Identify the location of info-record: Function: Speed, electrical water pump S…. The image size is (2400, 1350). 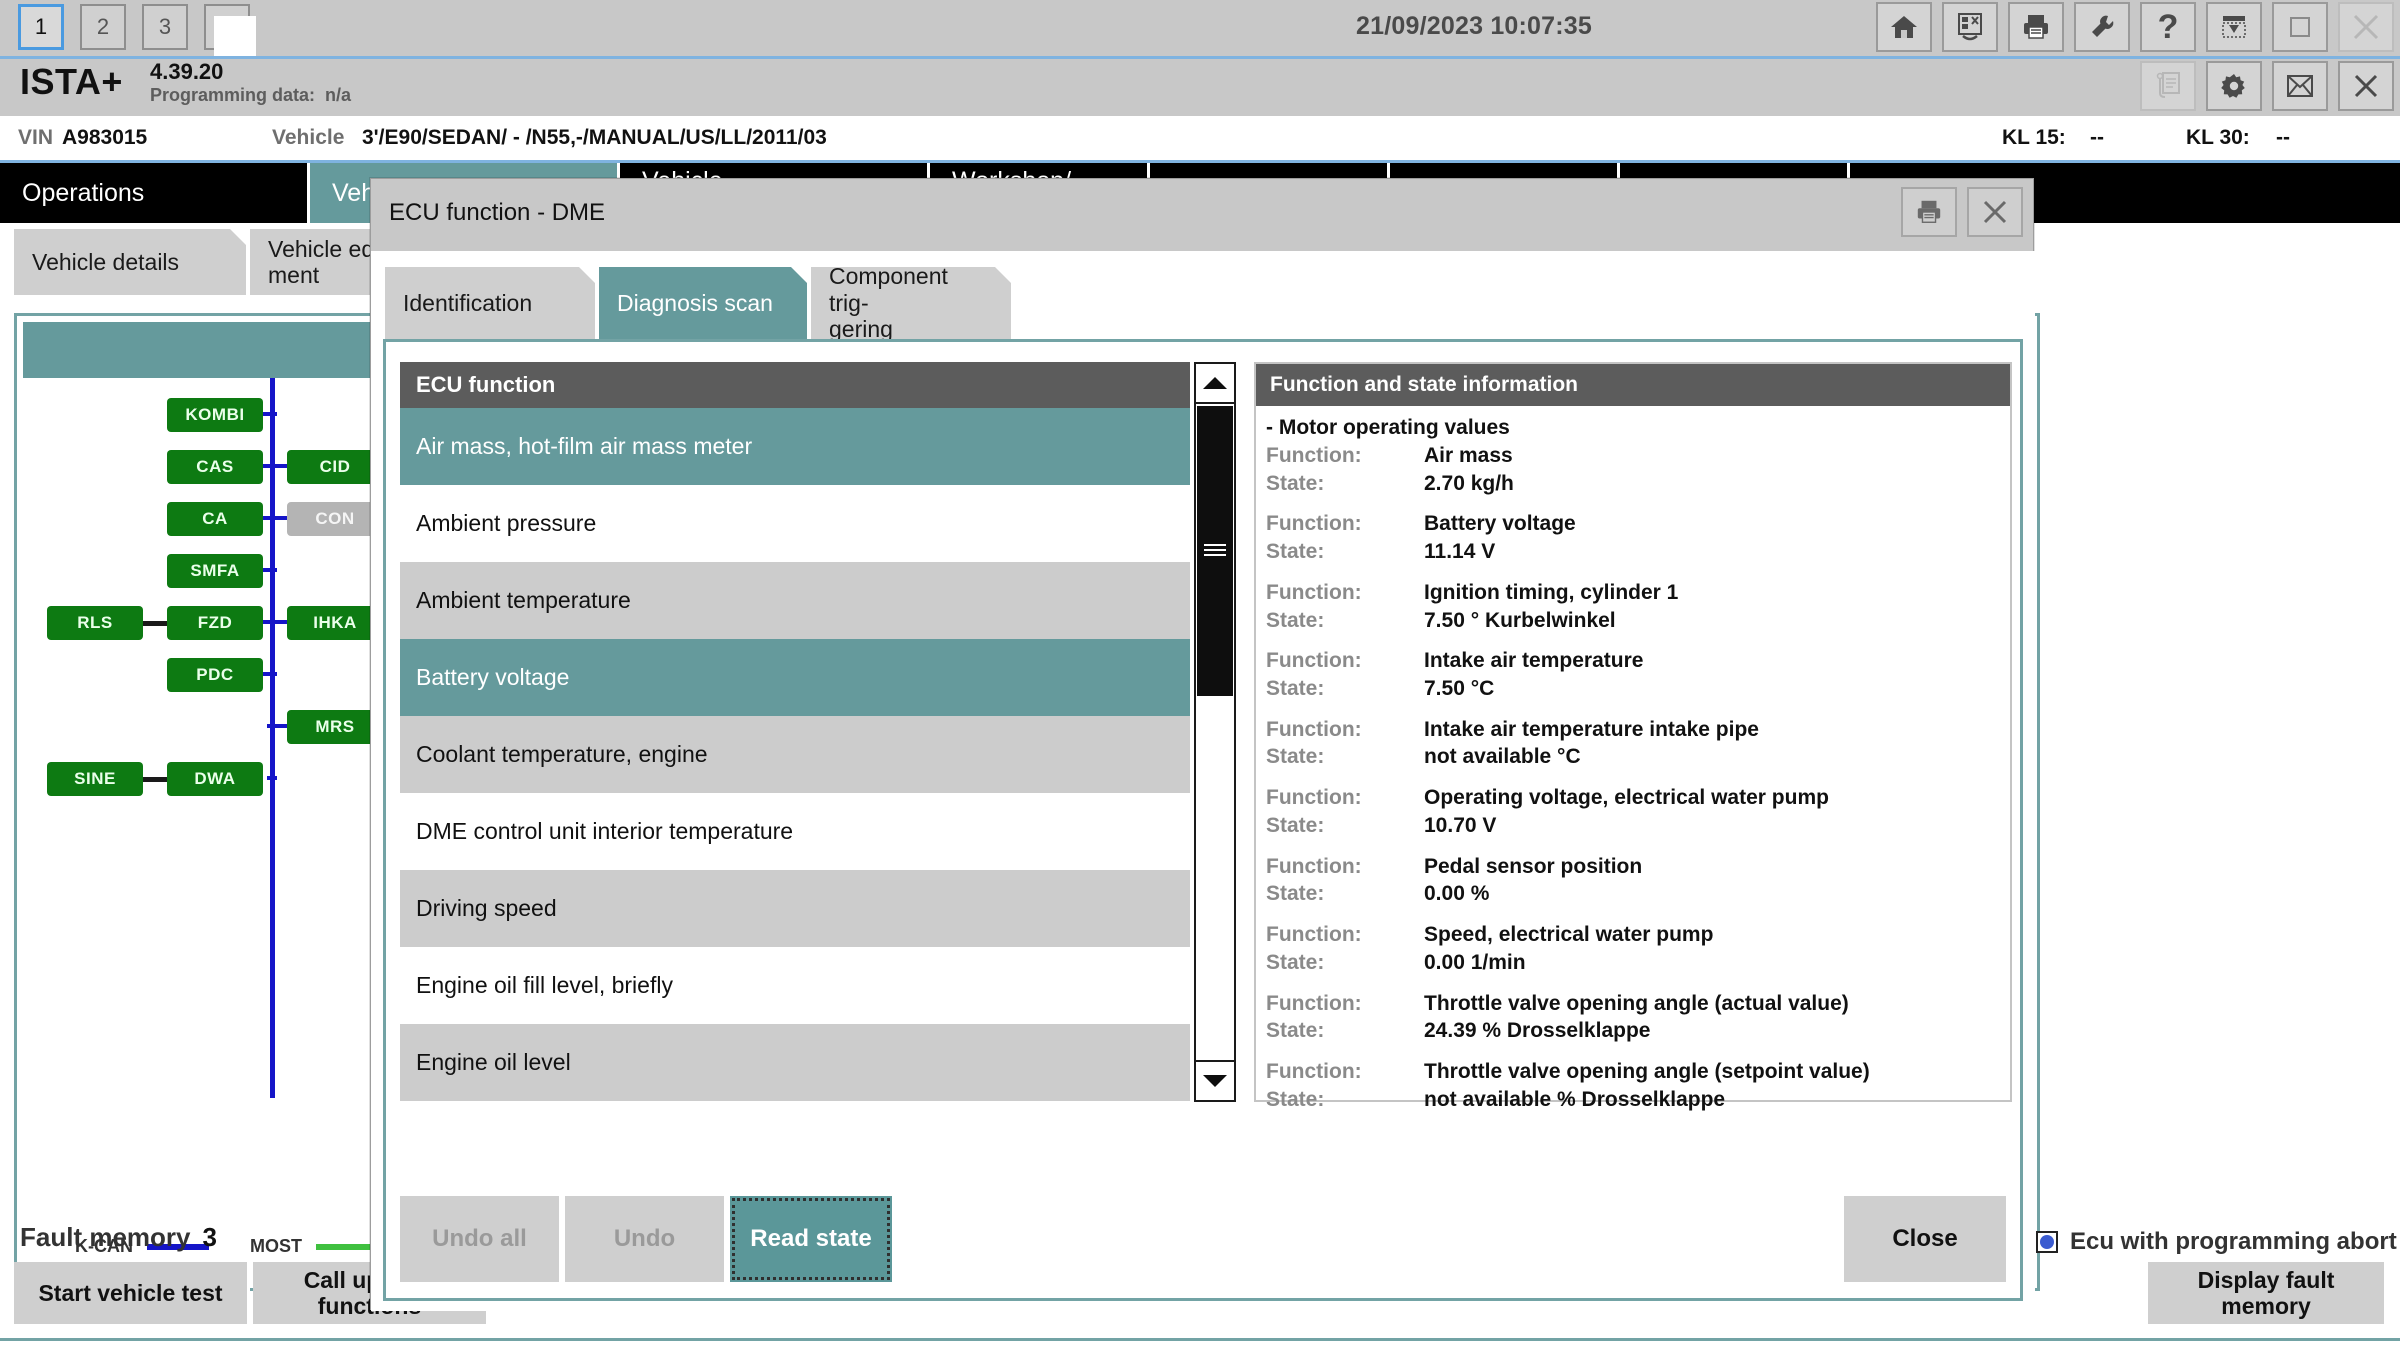
(1638, 948).